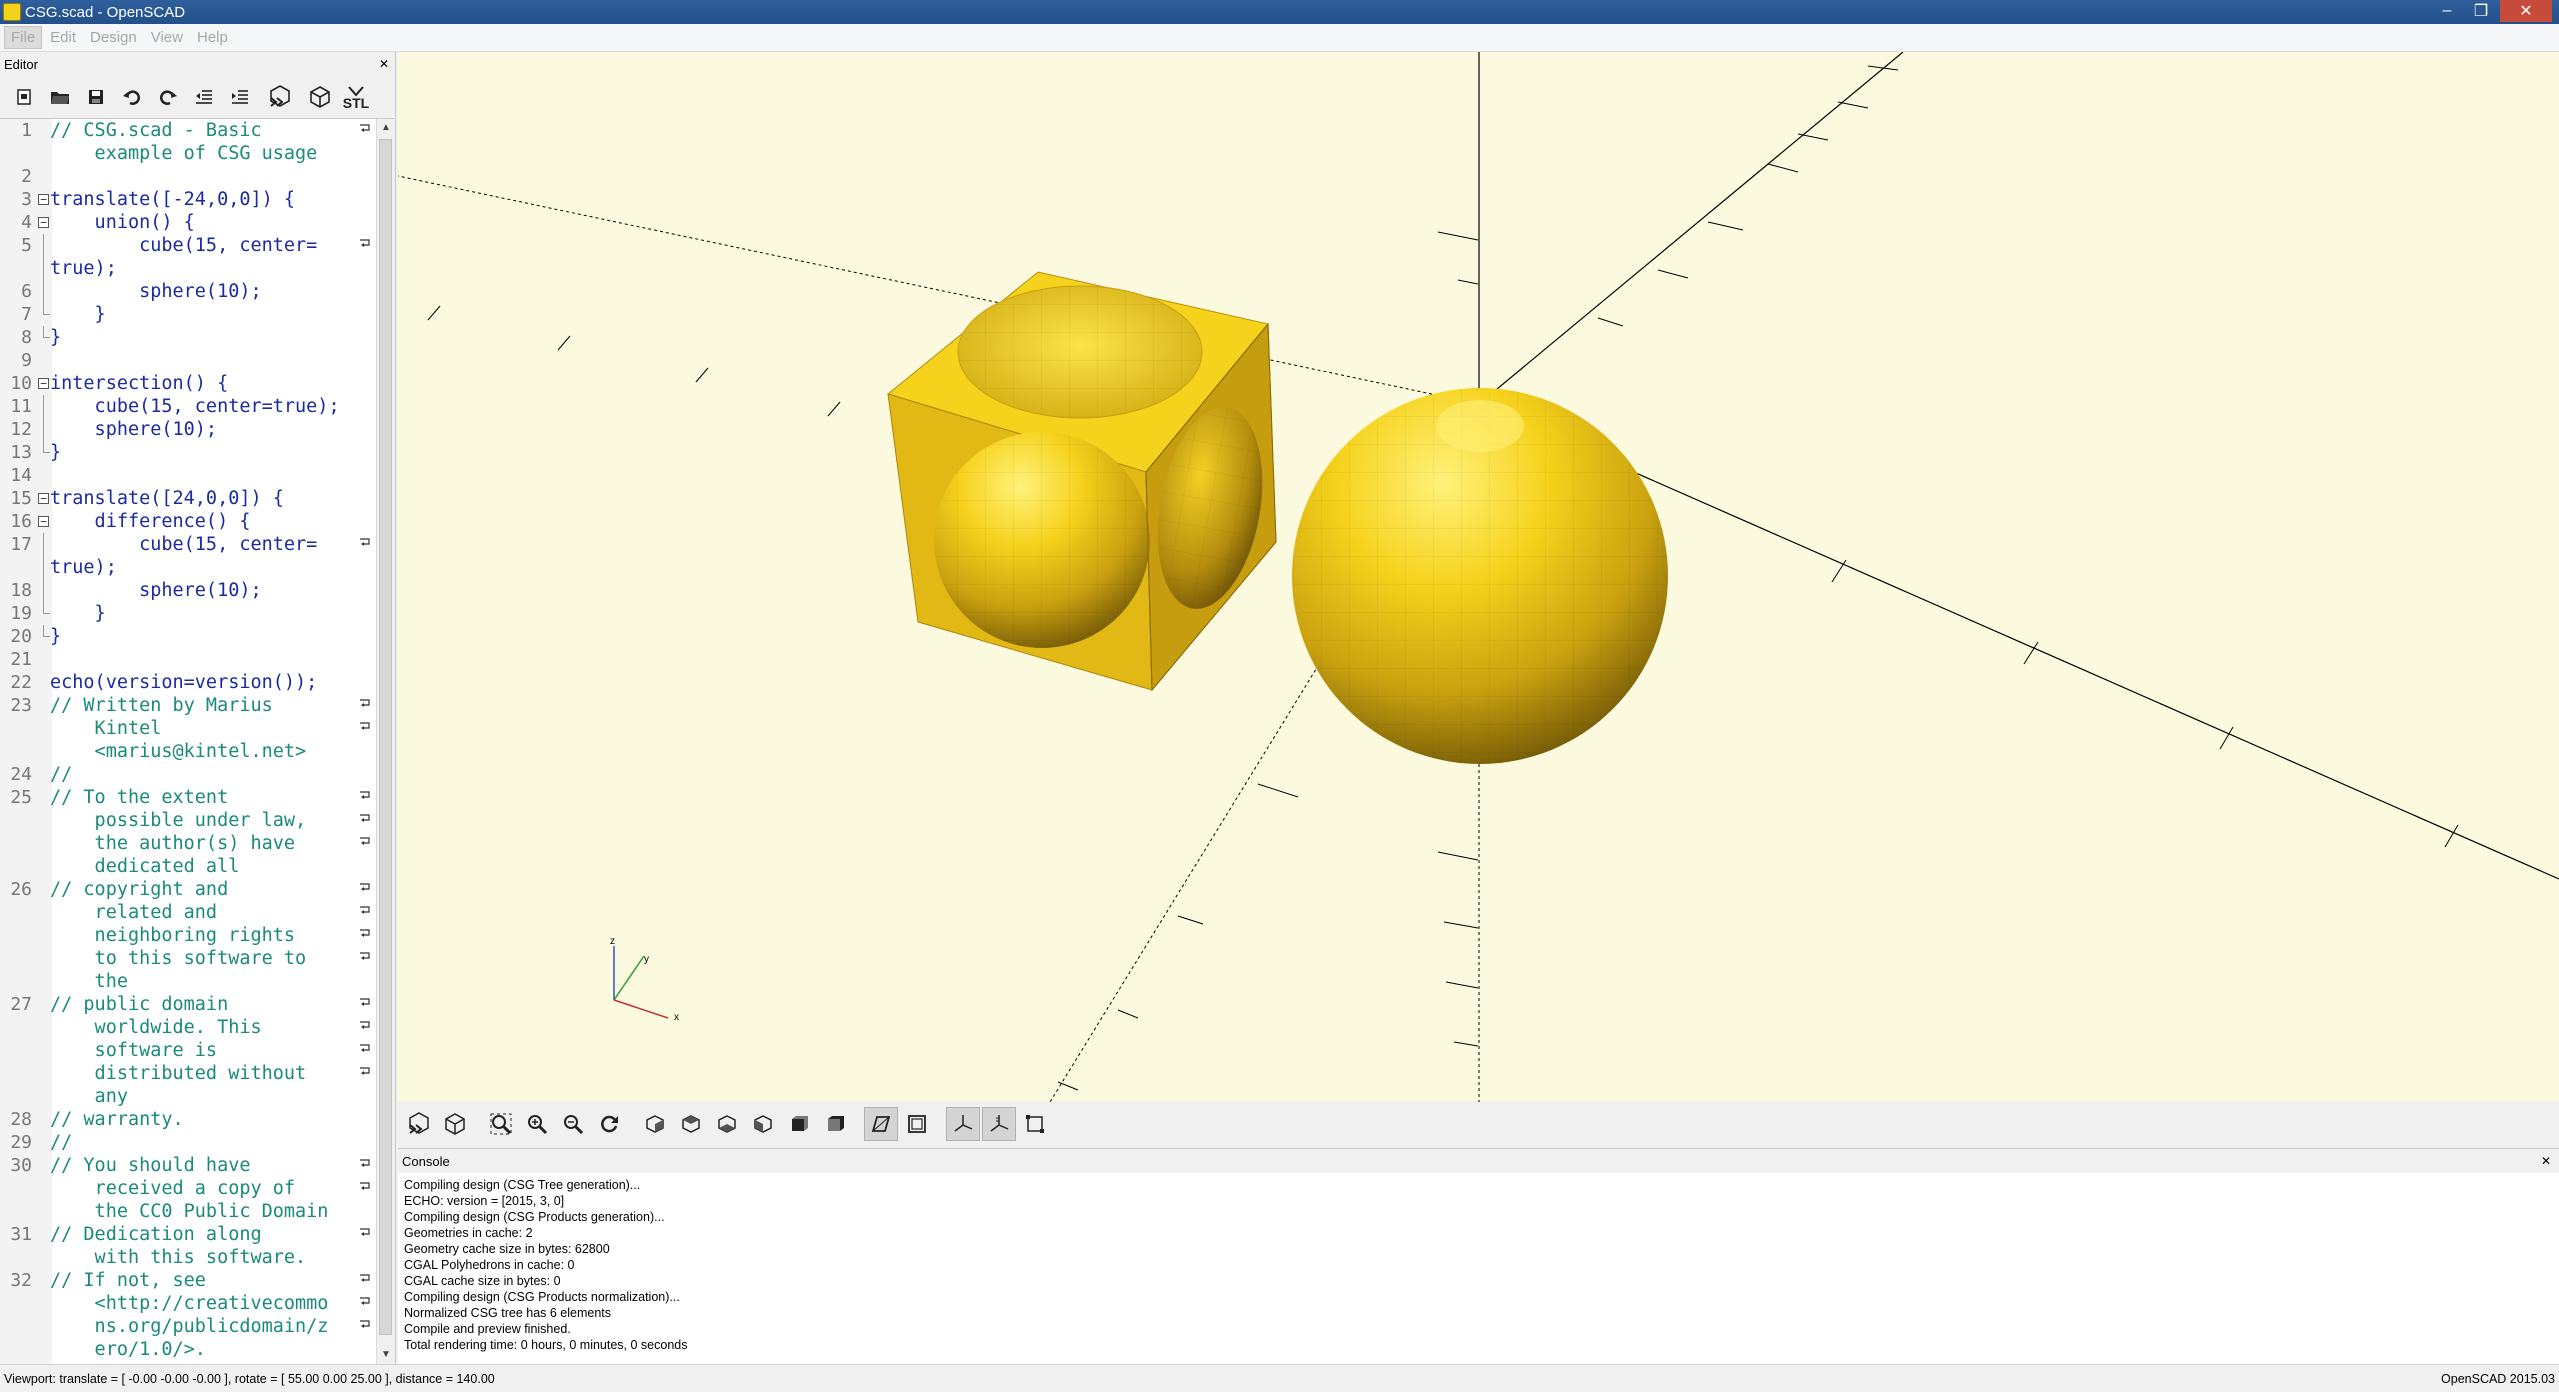  I want to click on menu-design: Design, so click(113, 37).